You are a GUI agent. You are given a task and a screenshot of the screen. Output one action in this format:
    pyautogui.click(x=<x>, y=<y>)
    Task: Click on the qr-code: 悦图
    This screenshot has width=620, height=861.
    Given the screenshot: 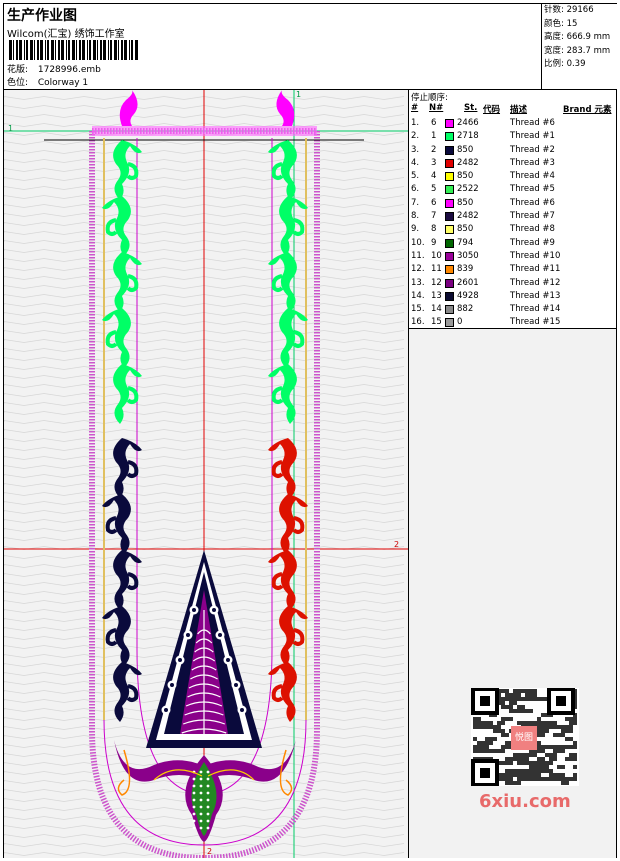 What is the action you would take?
    pyautogui.click(x=525, y=737)
    